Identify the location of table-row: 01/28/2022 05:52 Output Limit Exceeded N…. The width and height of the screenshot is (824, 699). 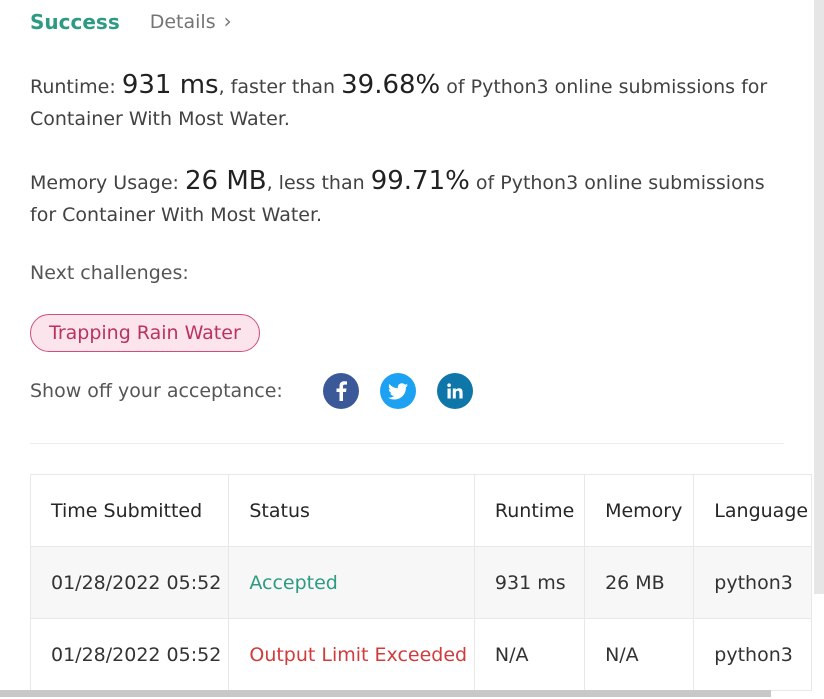
(420, 654).